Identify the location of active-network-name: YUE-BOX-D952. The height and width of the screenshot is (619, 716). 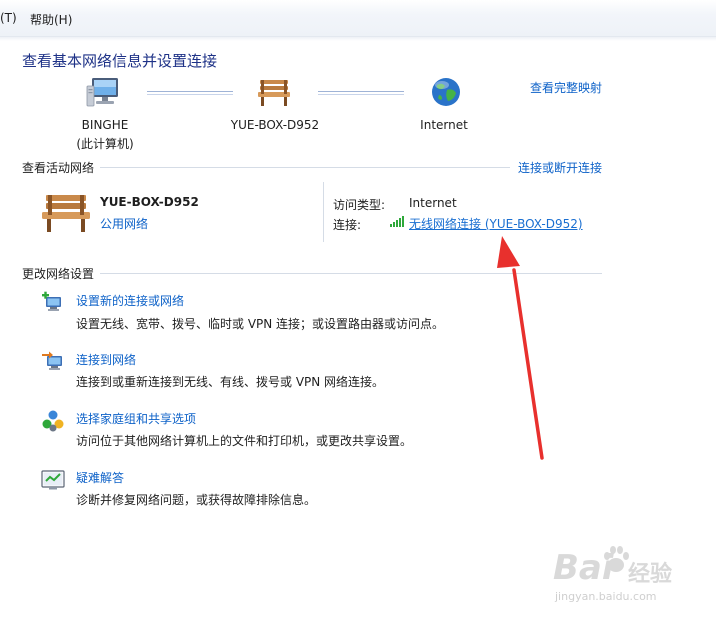
(149, 202).